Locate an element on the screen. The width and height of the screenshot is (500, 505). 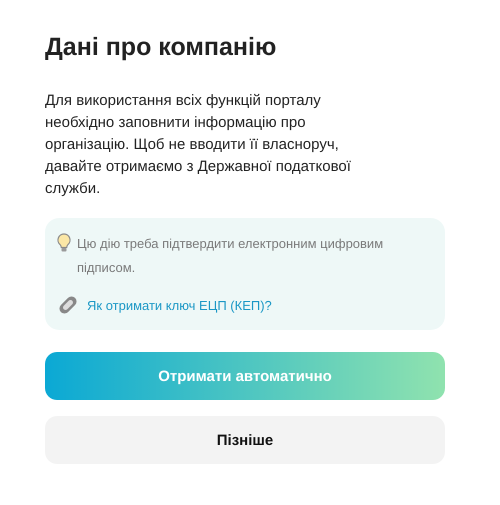
get-automatically-button: Отримати автоматично is located at coordinates (245, 376).